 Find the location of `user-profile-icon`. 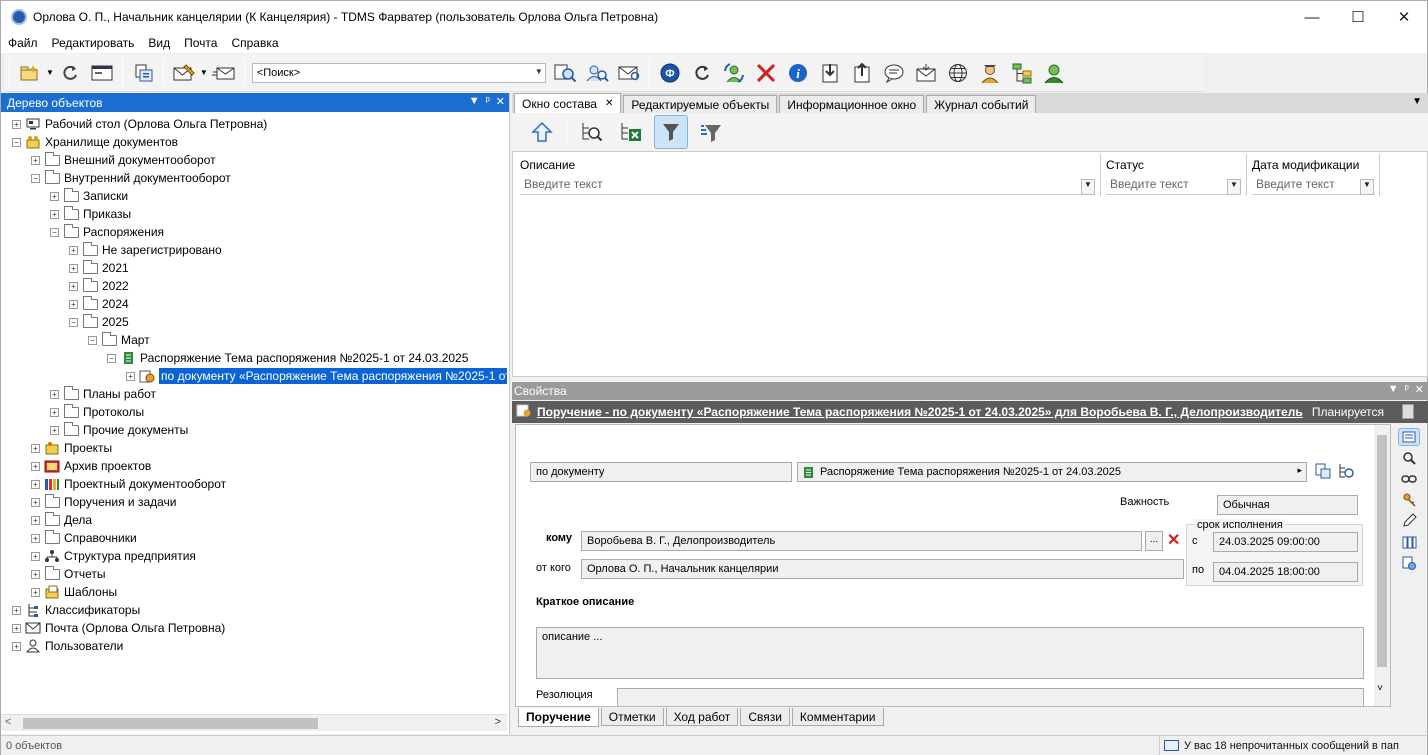

user-profile-icon is located at coordinates (1054, 73).